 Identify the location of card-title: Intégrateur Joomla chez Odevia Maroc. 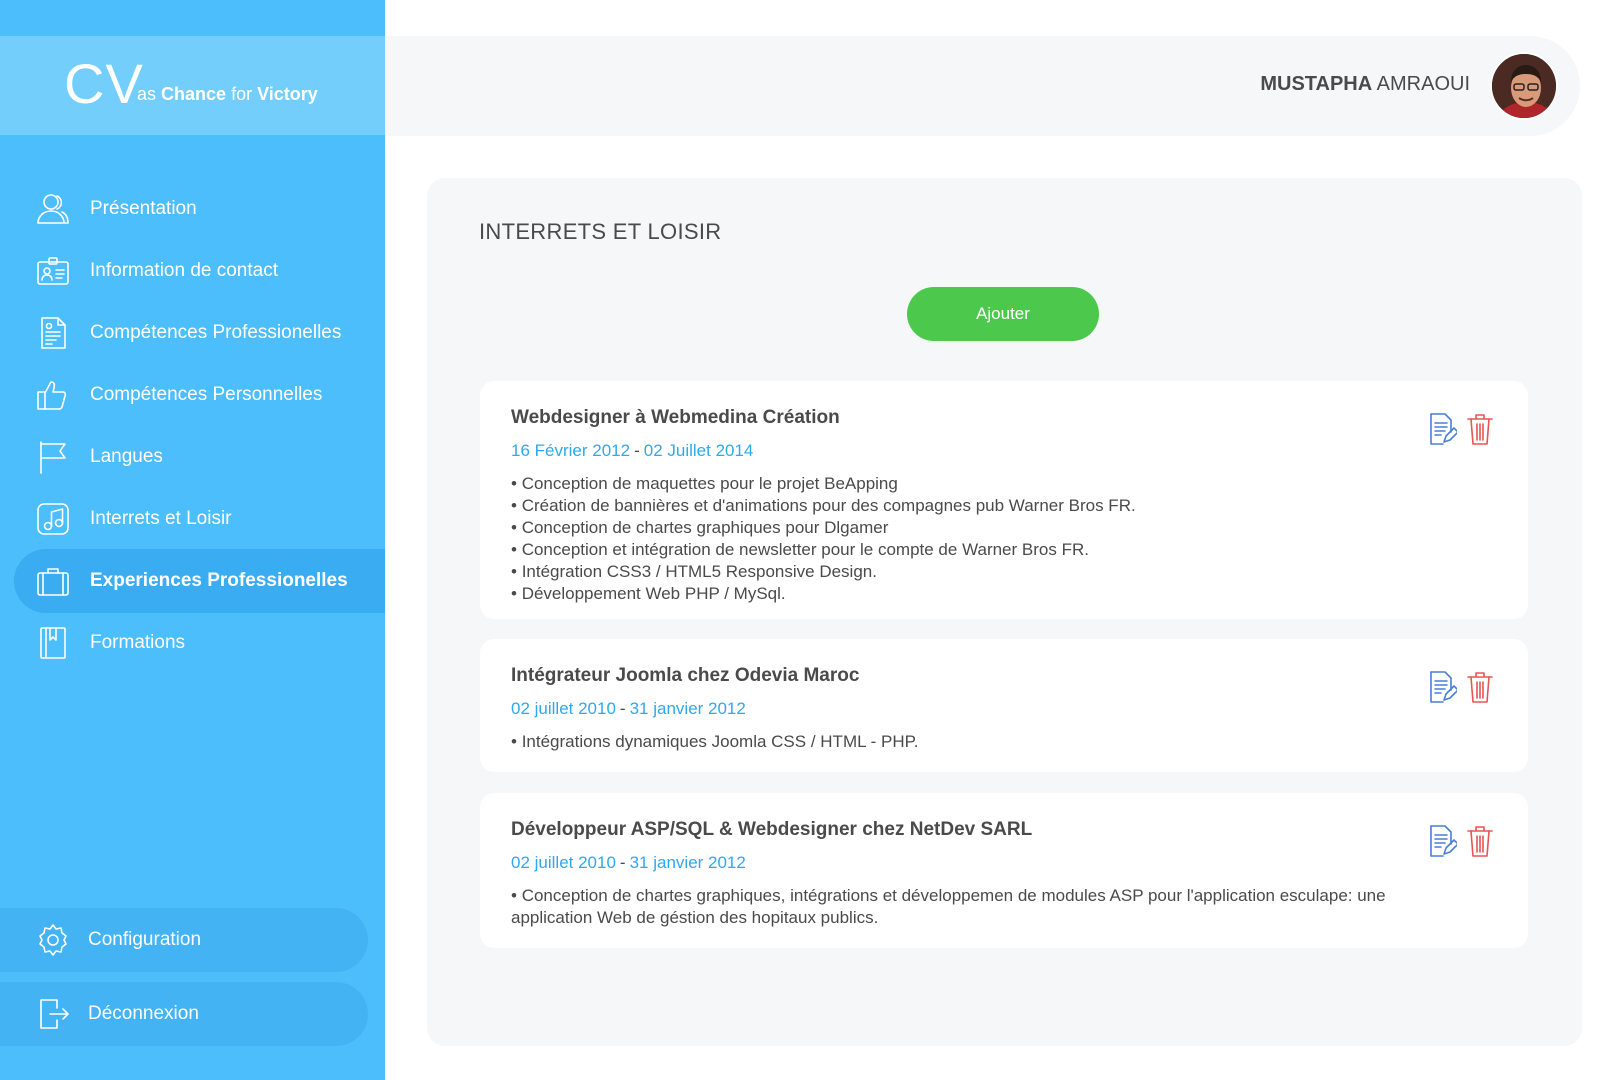
(685, 675).